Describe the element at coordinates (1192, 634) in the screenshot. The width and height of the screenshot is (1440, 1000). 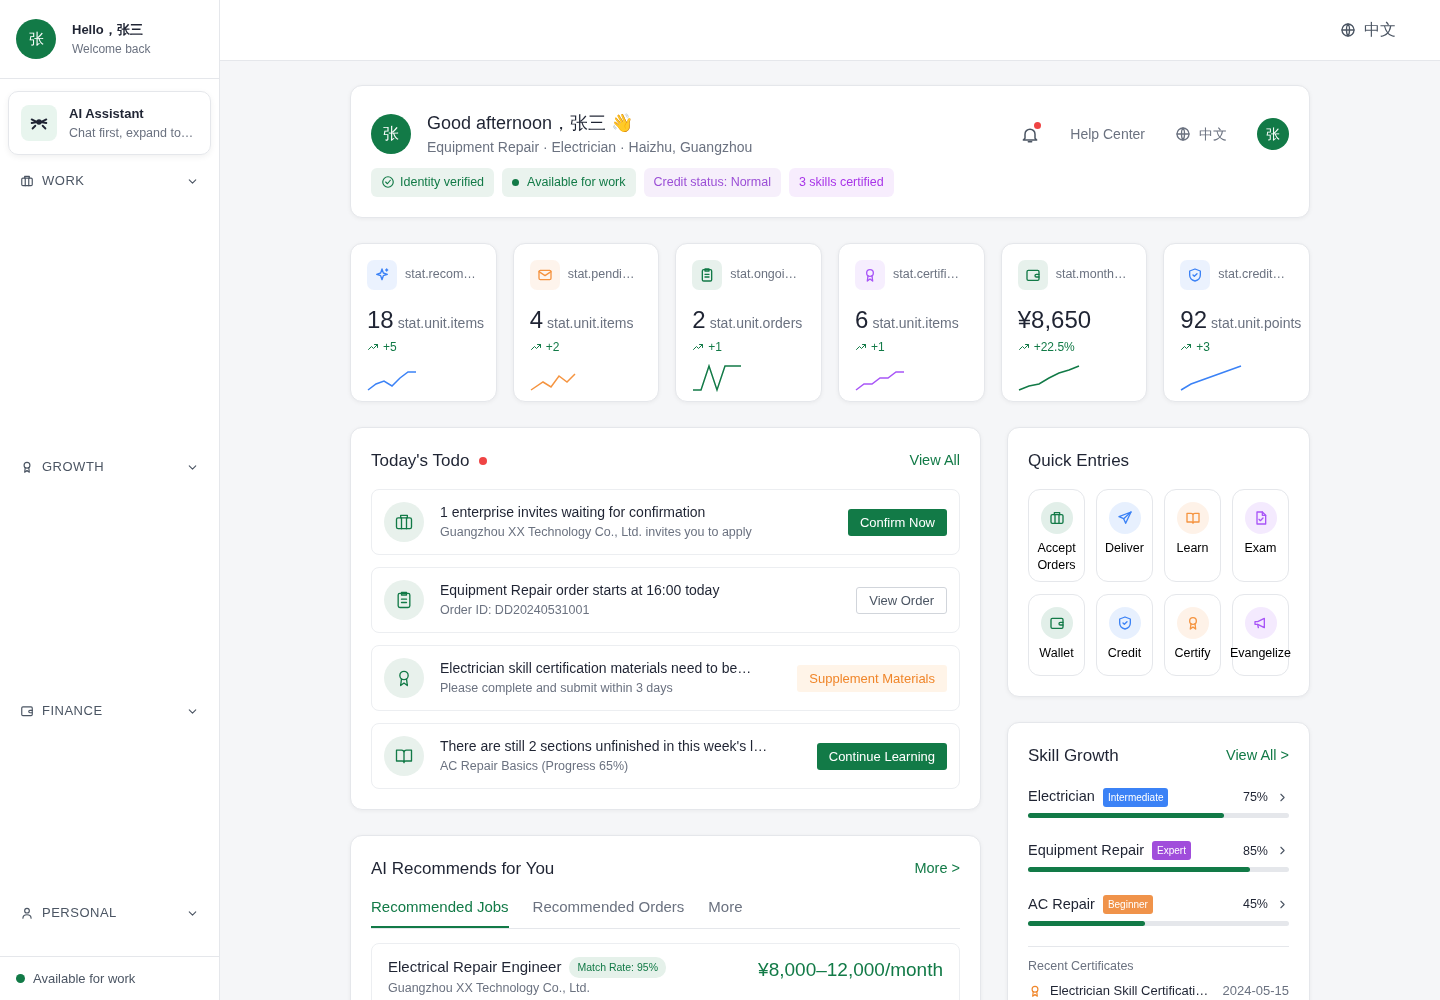
I see `quick-entry: Certify` at that location.